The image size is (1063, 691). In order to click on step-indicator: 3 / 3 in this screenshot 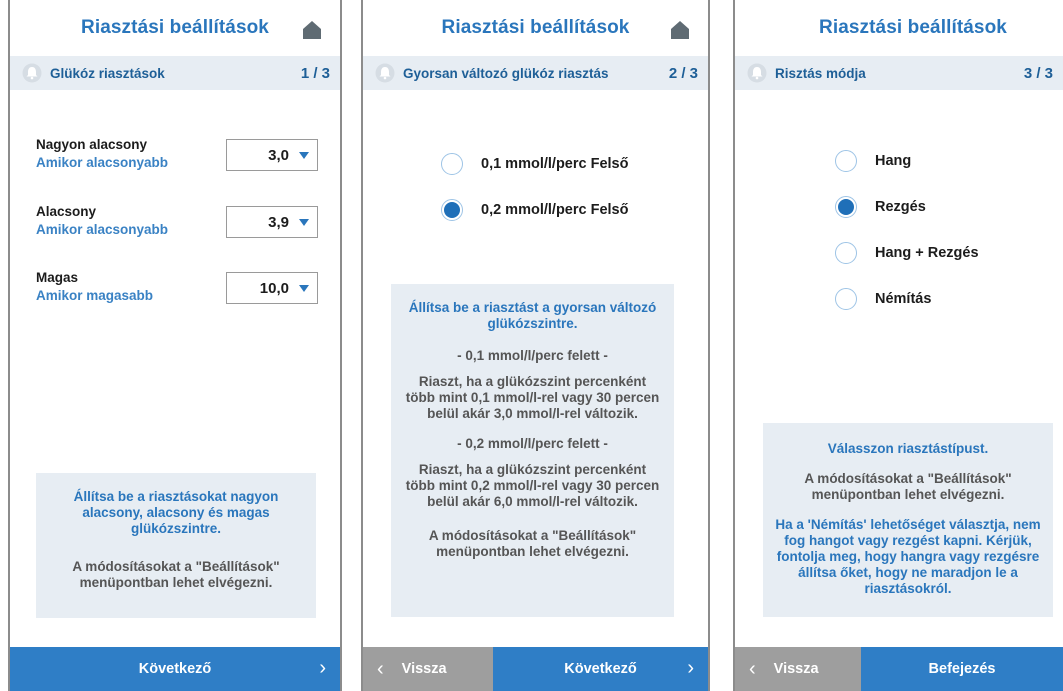, I will do `click(1038, 73)`.